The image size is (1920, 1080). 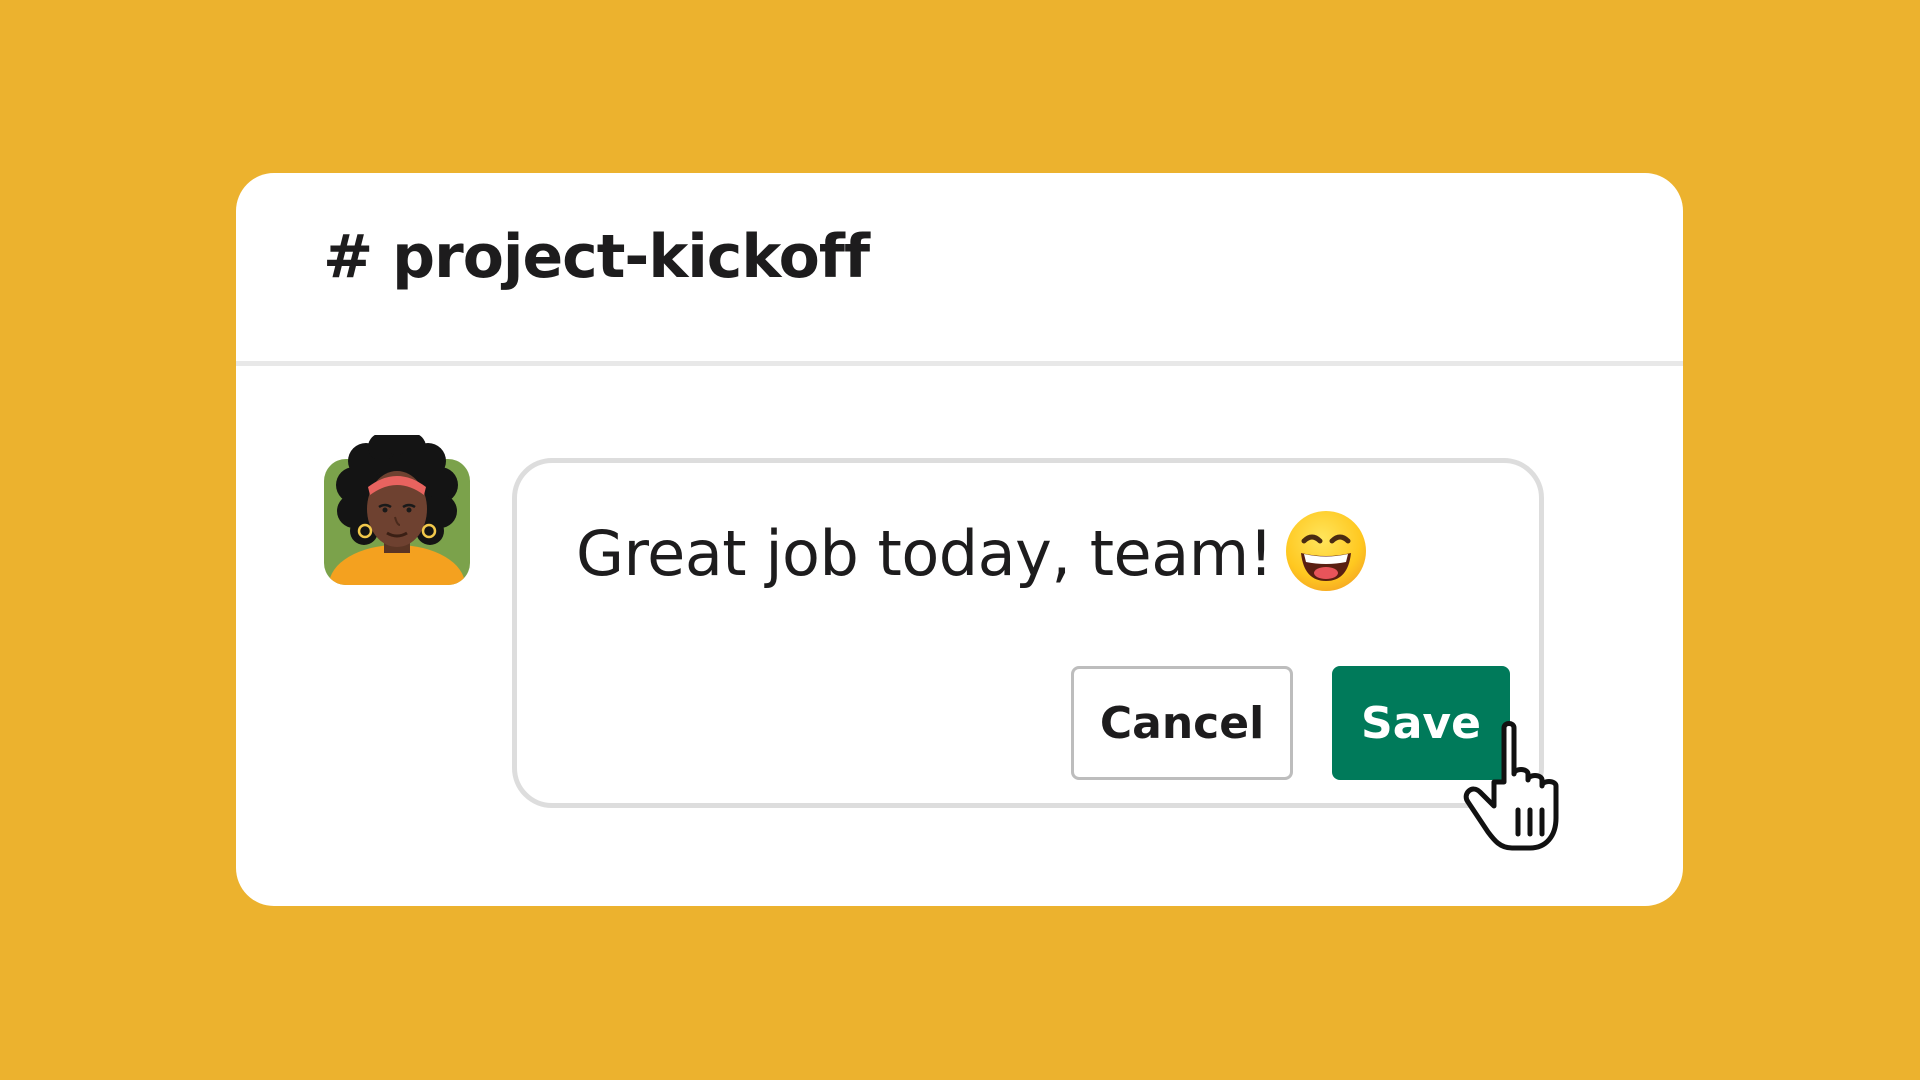 What do you see at coordinates (959, 363) in the screenshot?
I see `header-divider` at bounding box center [959, 363].